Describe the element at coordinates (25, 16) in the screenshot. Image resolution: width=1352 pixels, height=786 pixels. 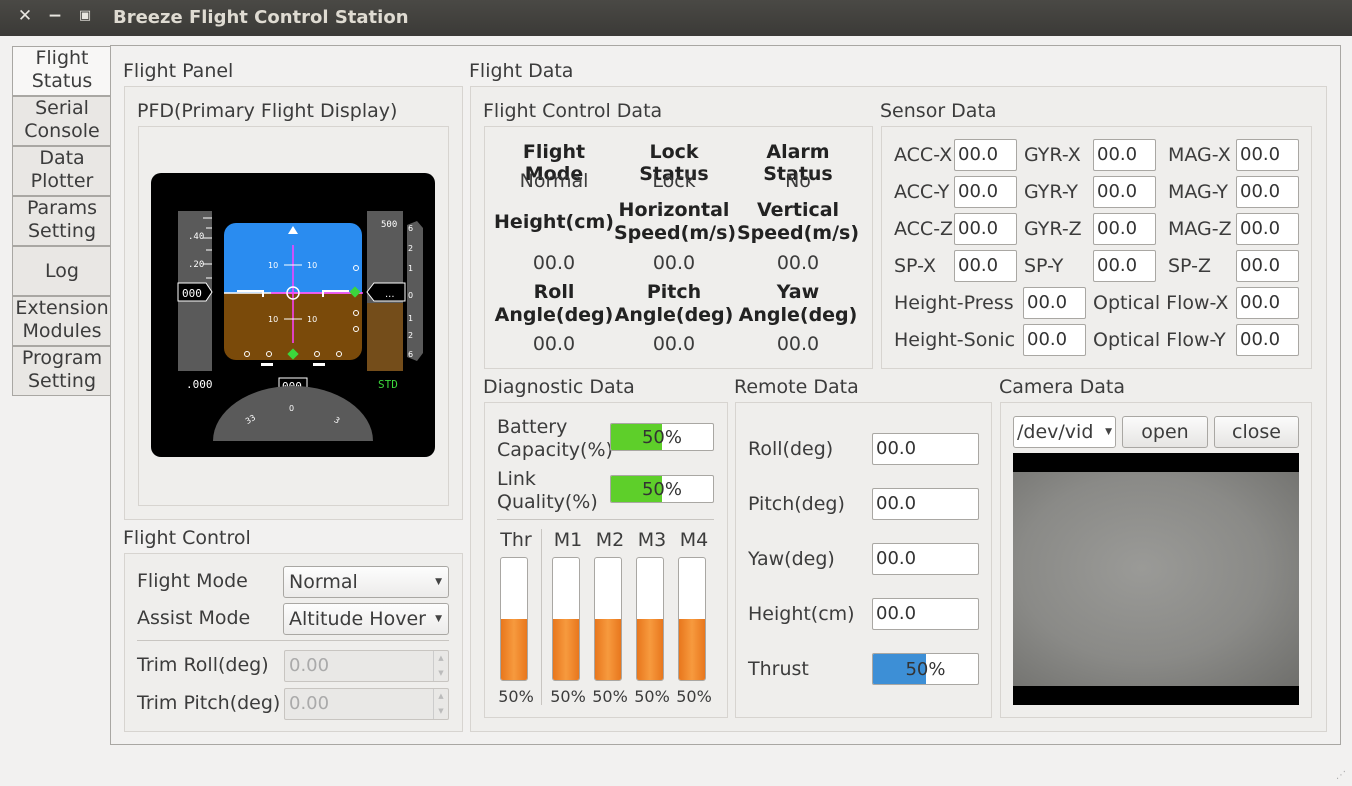
I see `close-window-icon: ✕` at that location.